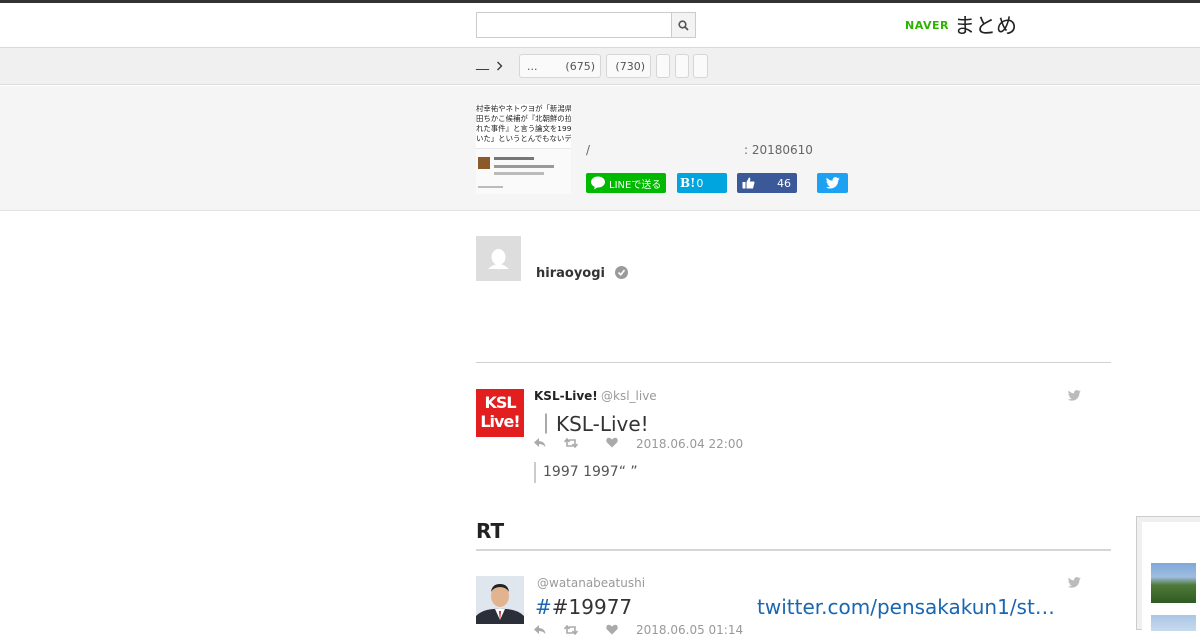  I want to click on twitter-share-button, so click(832, 183).